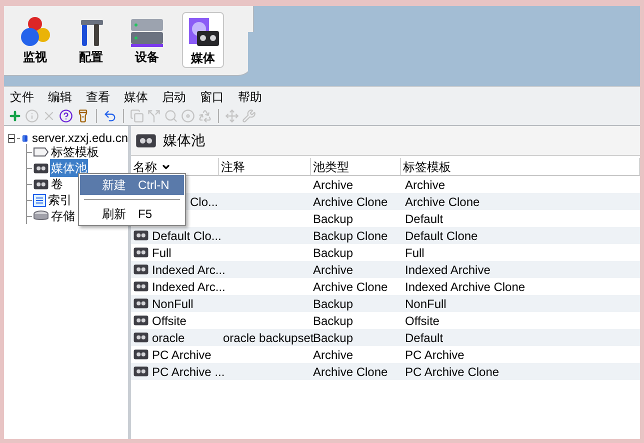 The image size is (644, 443). I want to click on table-cell-text: PC Archive, so click(182, 355).